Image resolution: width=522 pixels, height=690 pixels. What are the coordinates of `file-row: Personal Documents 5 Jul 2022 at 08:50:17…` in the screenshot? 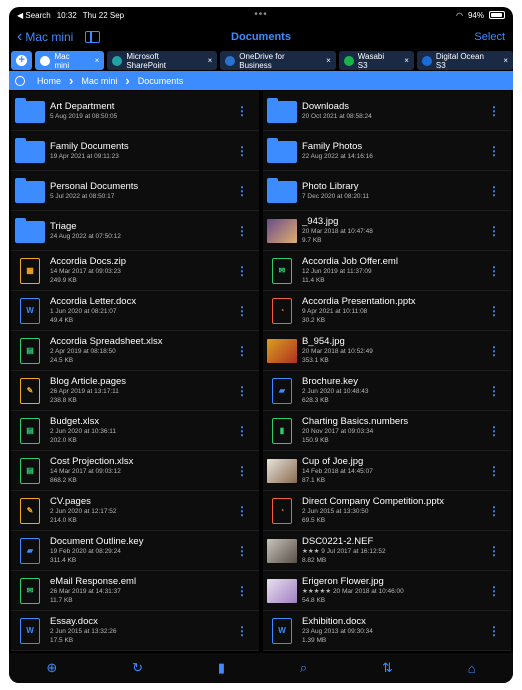 It's located at (135, 191).